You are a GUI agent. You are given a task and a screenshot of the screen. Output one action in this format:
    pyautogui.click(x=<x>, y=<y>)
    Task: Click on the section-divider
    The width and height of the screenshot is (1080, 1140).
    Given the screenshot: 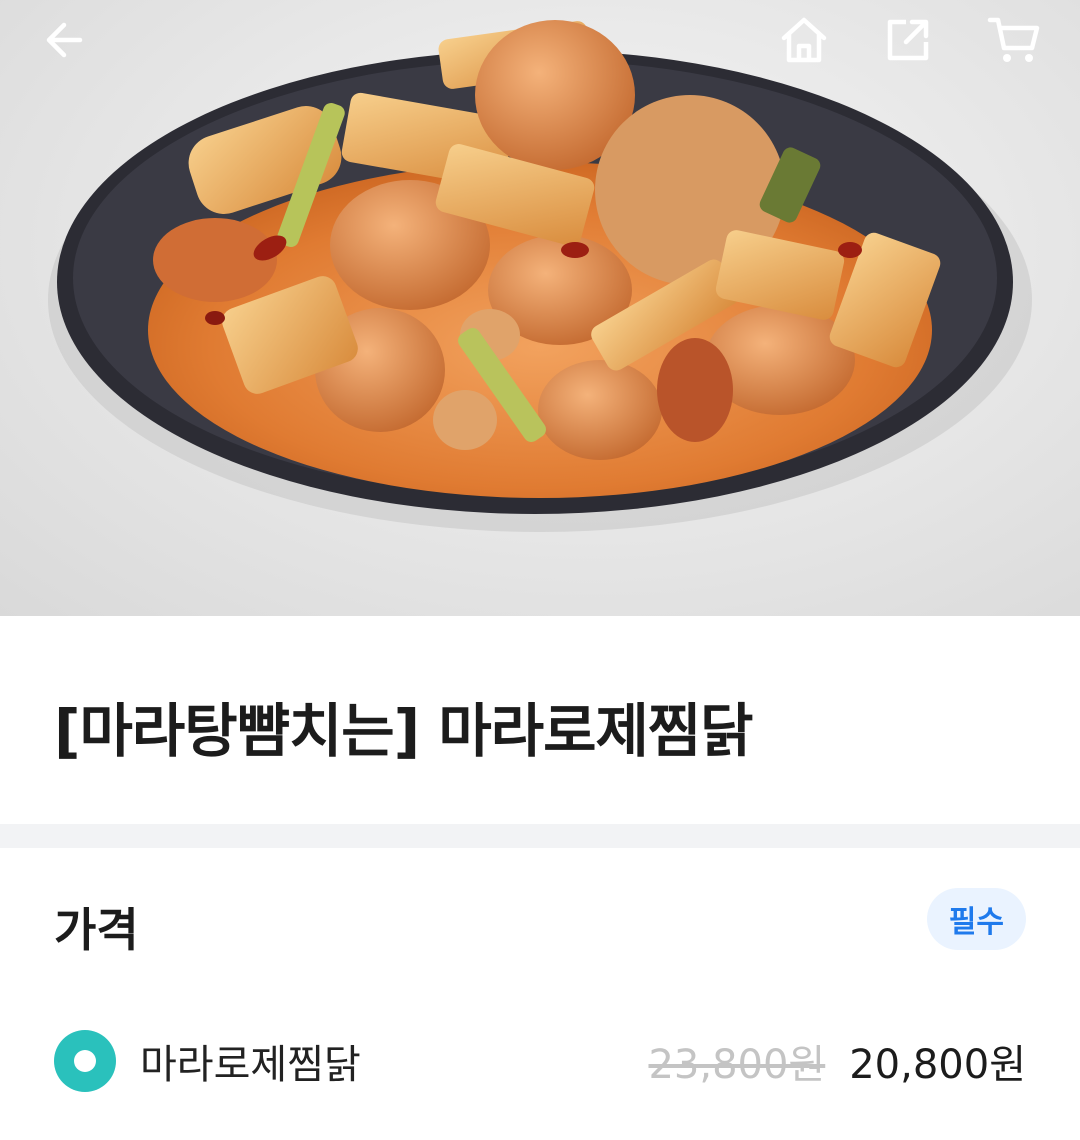 What is the action you would take?
    pyautogui.click(x=540, y=836)
    